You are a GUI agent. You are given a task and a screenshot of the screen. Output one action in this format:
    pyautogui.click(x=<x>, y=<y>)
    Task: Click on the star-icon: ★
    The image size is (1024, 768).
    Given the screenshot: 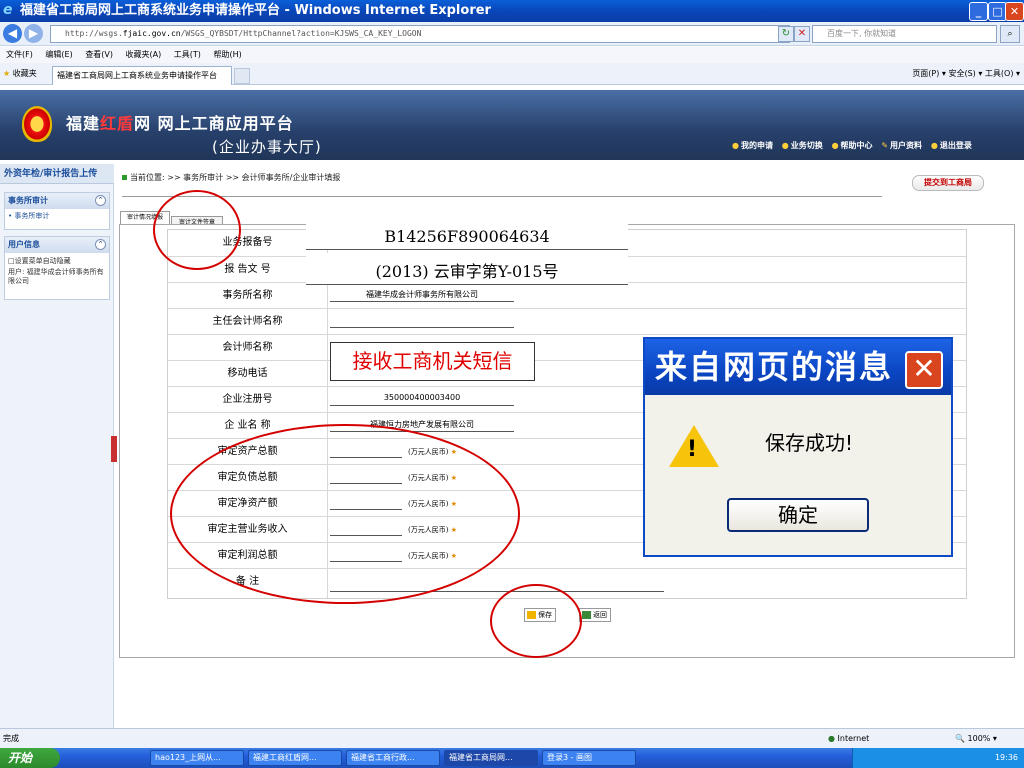 What is the action you would take?
    pyautogui.click(x=7, y=73)
    